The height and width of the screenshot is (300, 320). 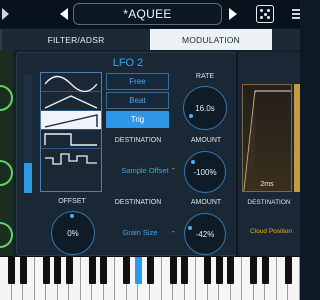 What do you see at coordinates (140, 232) in the screenshot?
I see `destination-2-value: Grain Size` at bounding box center [140, 232].